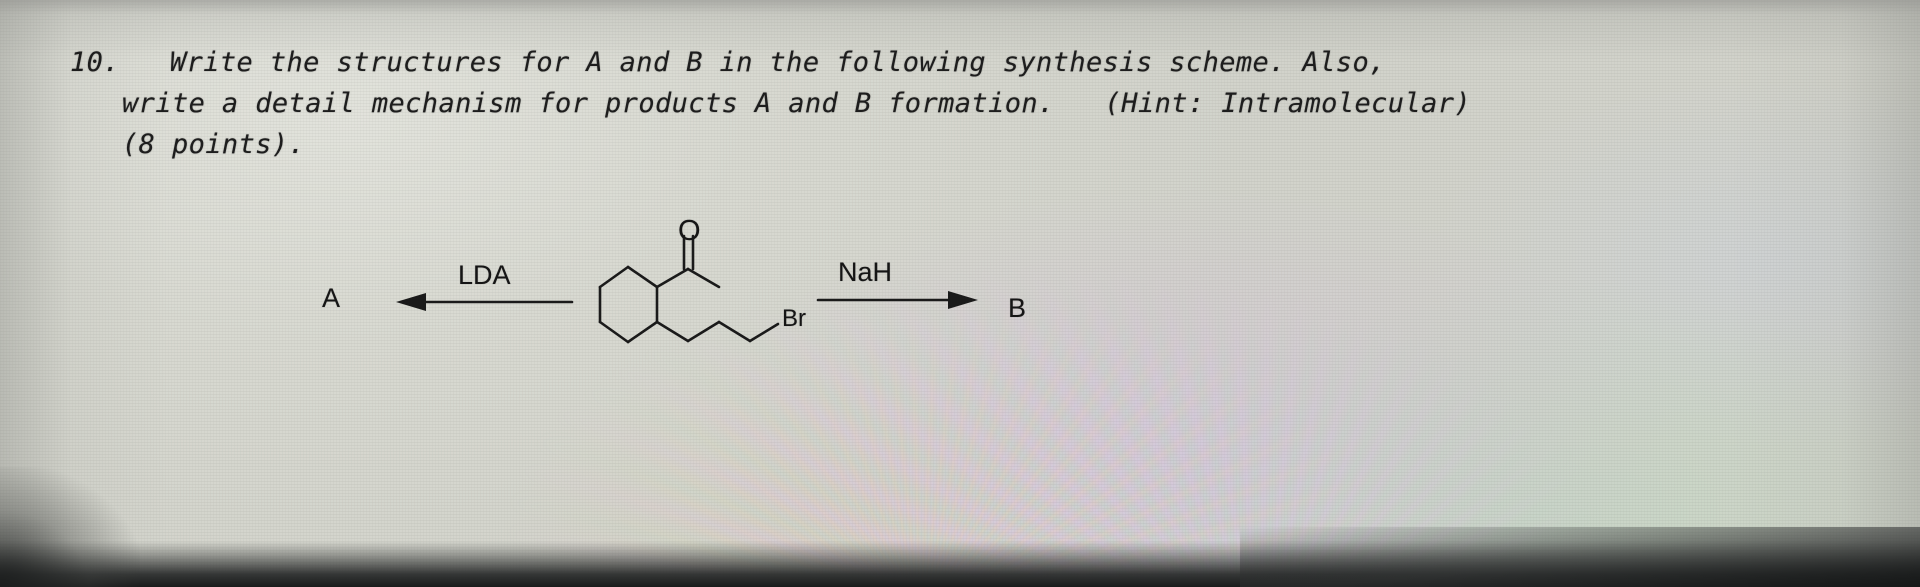  I want to click on label-bromine-atom: Br, so click(794, 318).